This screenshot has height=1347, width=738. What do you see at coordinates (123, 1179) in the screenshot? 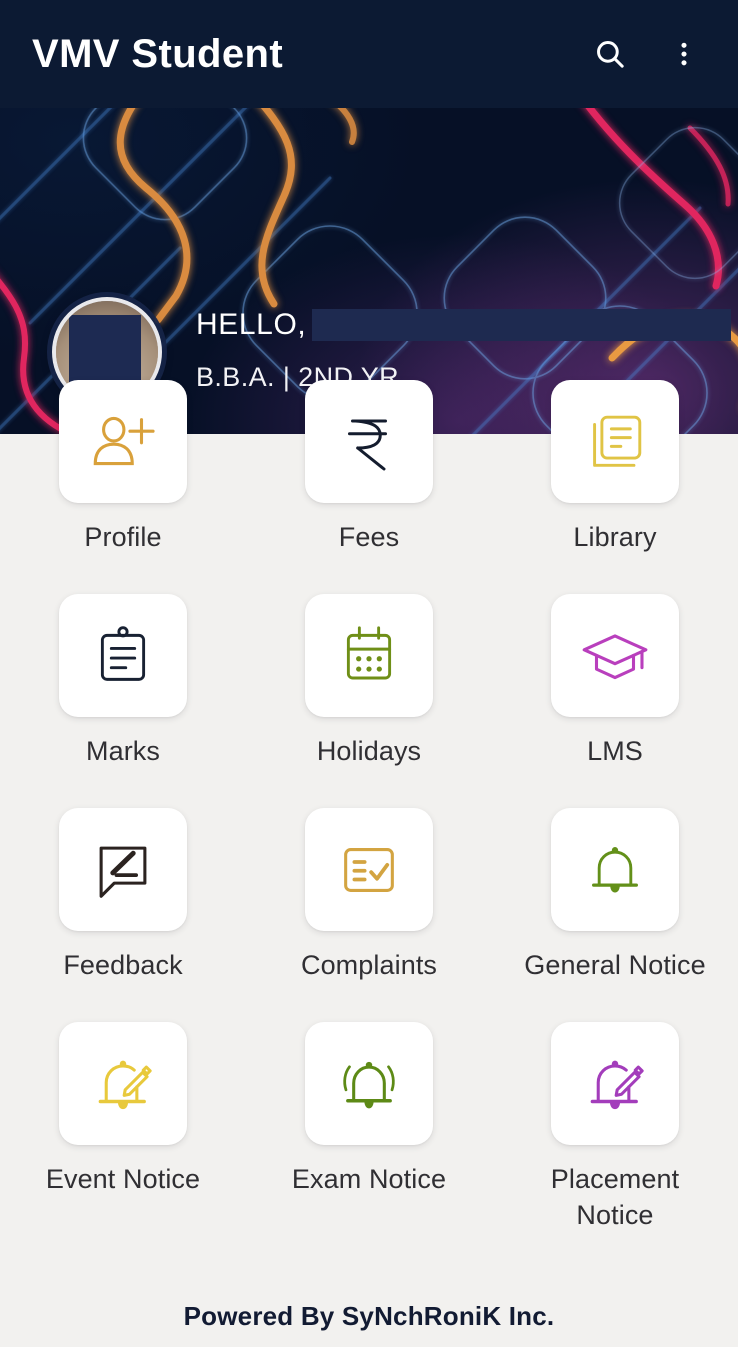
I see `tile-label: Event Notice` at bounding box center [123, 1179].